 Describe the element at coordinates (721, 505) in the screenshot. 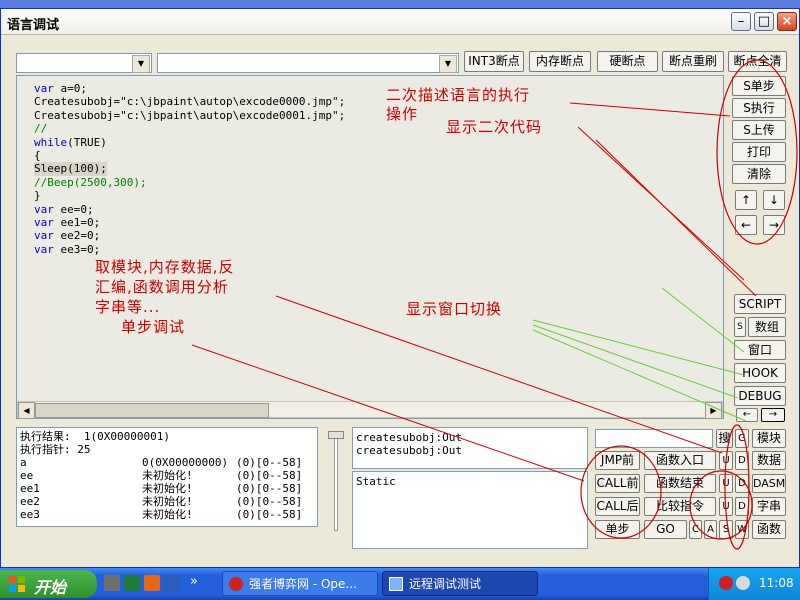

I see `annotation-circle-cas` at that location.